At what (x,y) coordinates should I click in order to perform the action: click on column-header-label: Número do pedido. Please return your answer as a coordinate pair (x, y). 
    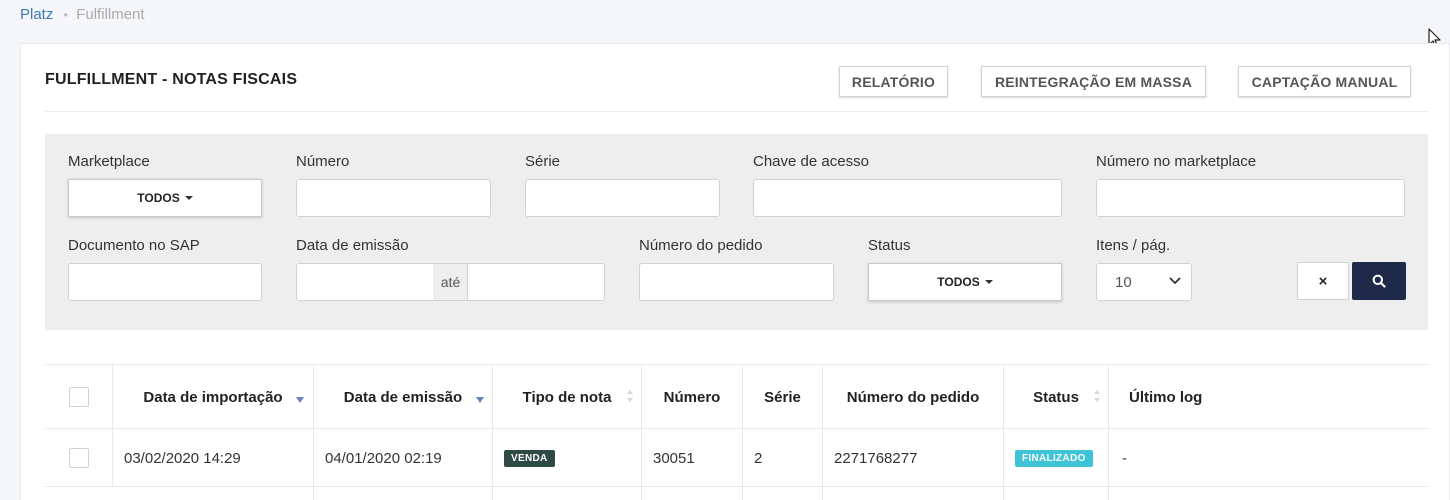
    Looking at the image, I should click on (913, 397).